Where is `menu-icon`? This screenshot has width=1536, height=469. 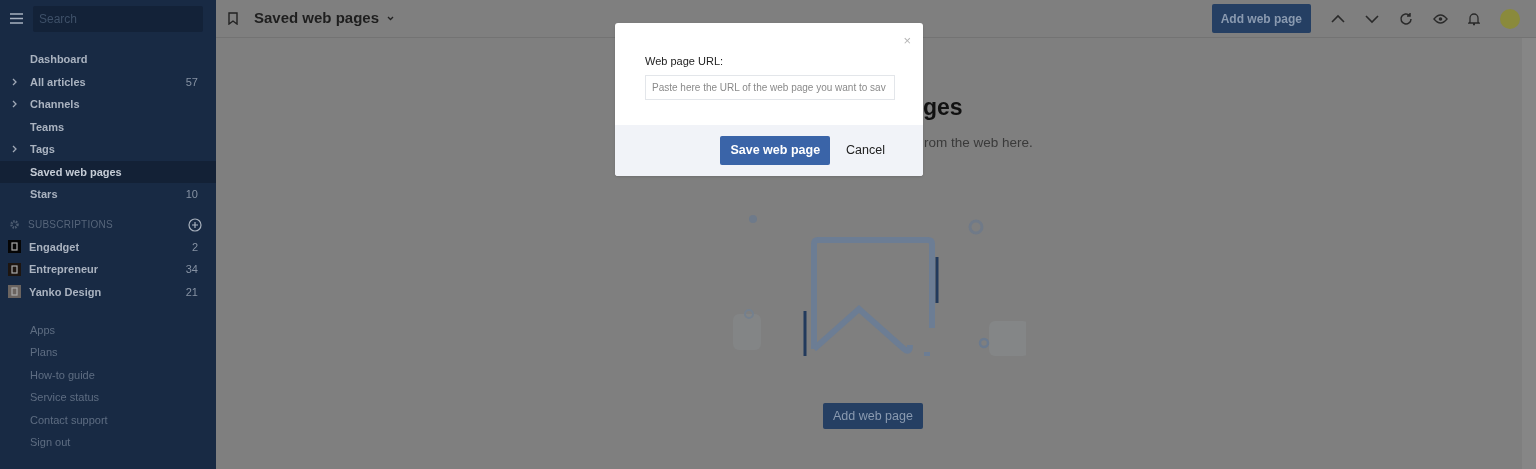 menu-icon is located at coordinates (16, 18).